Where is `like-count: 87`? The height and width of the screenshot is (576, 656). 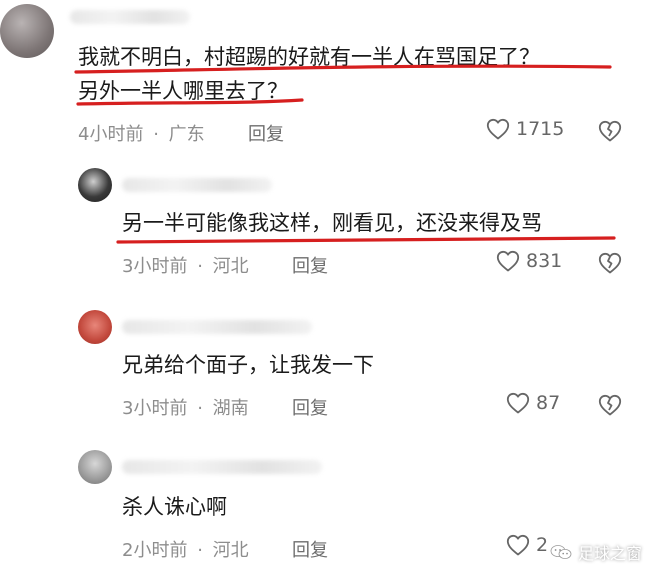 like-count: 87 is located at coordinates (548, 403).